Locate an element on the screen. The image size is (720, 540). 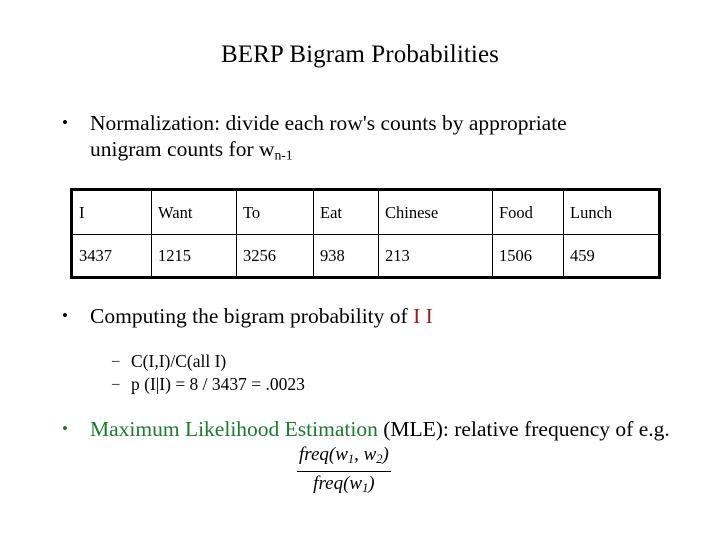
formula-numerator-comma: , w is located at coordinates (365, 454).